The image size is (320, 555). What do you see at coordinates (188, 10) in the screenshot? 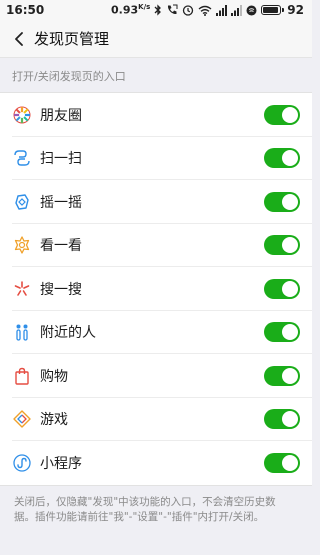
I see `alarm-icon` at bounding box center [188, 10].